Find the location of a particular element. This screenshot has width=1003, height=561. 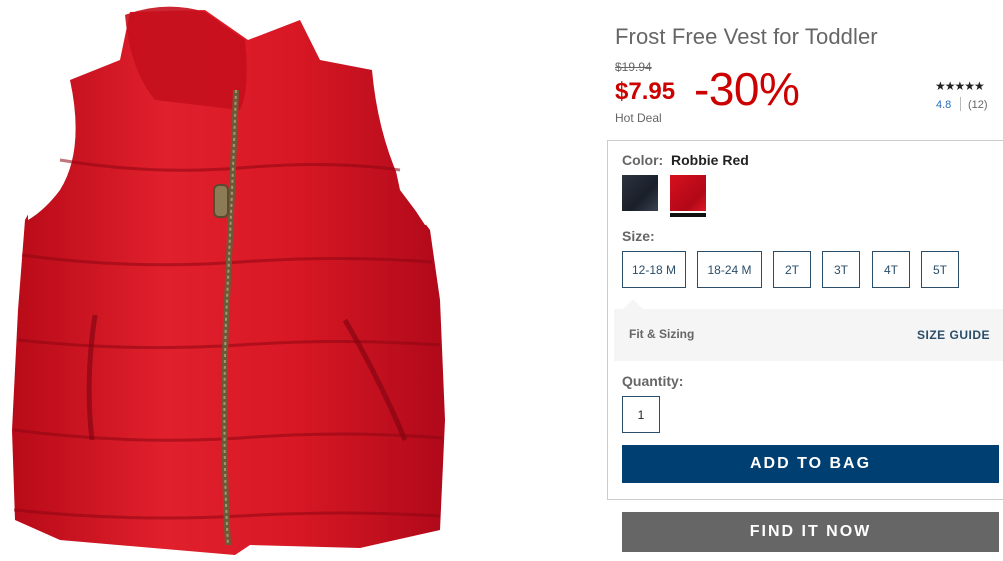

color-selected-value: Robbie Red is located at coordinates (710, 160).